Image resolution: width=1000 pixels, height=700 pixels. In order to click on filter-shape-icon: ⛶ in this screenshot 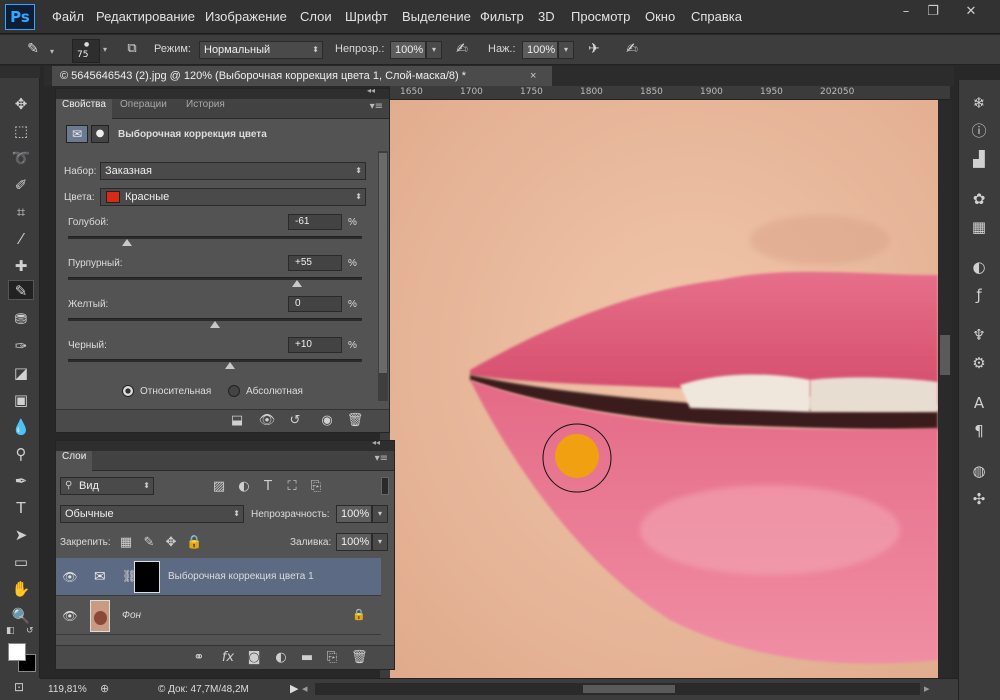, I will do `click(292, 487)`.